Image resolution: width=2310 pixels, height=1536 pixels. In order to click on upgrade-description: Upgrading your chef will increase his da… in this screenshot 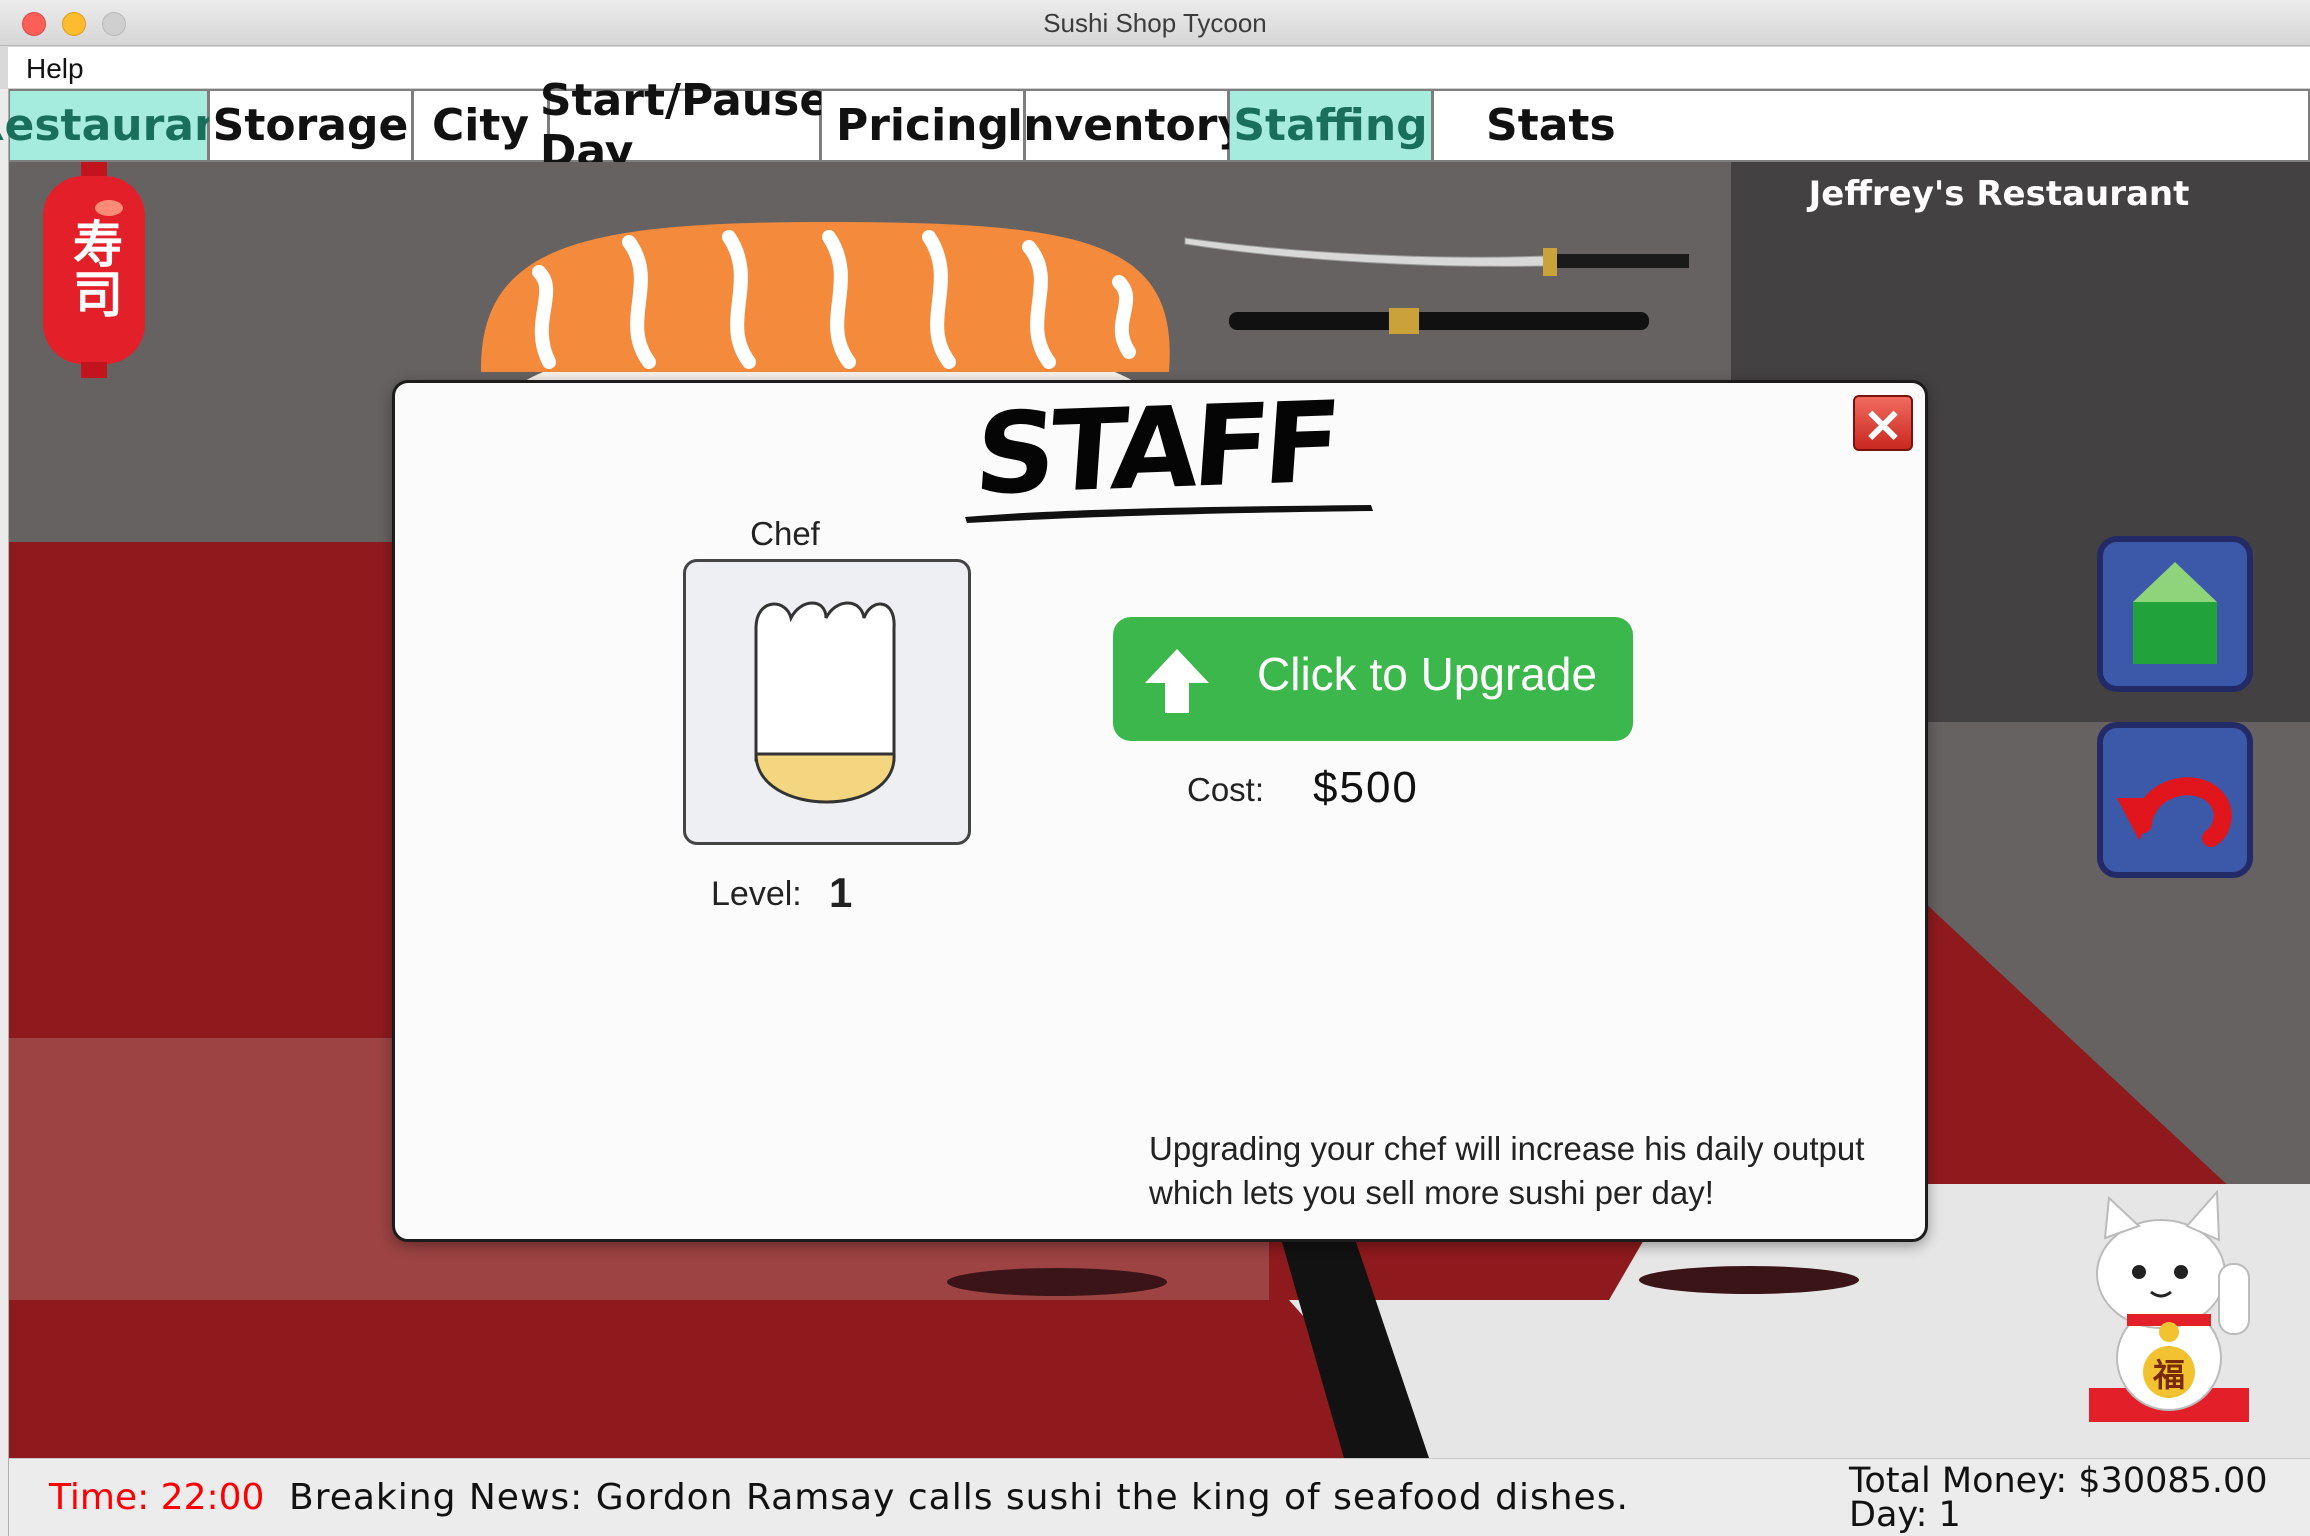, I will do `click(1529, 1171)`.